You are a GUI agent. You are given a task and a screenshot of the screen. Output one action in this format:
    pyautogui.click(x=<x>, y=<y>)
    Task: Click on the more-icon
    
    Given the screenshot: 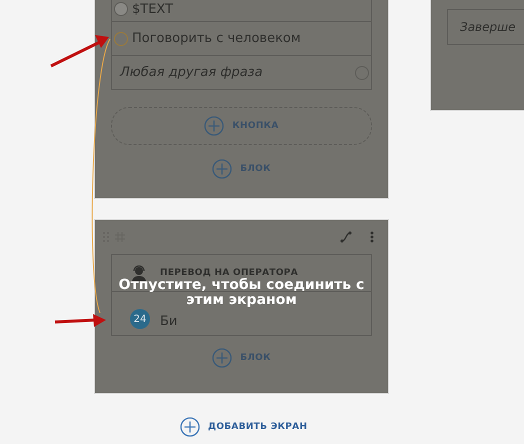 What is the action you would take?
    pyautogui.click(x=372, y=237)
    